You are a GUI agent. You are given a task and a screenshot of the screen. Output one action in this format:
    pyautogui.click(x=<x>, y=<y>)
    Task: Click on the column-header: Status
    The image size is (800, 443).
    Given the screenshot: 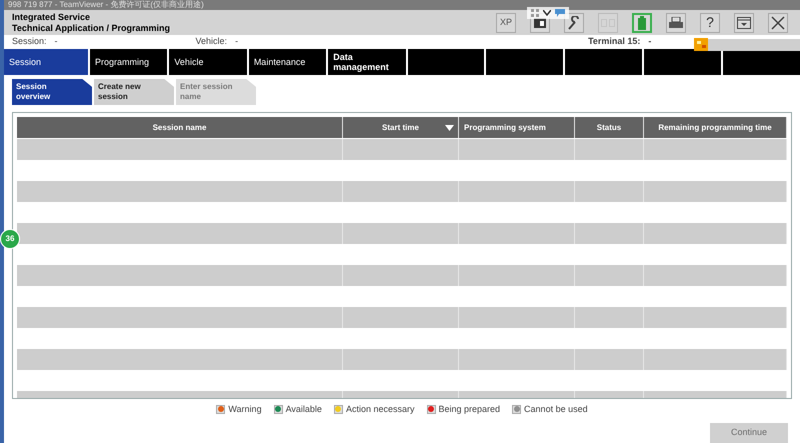 What is the action you would take?
    pyautogui.click(x=609, y=127)
    